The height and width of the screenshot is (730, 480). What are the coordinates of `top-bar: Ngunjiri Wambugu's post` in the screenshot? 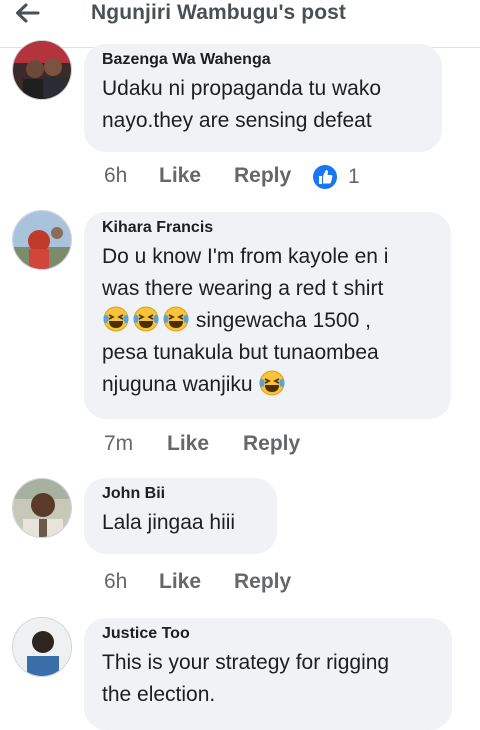 It's located at (240, 24).